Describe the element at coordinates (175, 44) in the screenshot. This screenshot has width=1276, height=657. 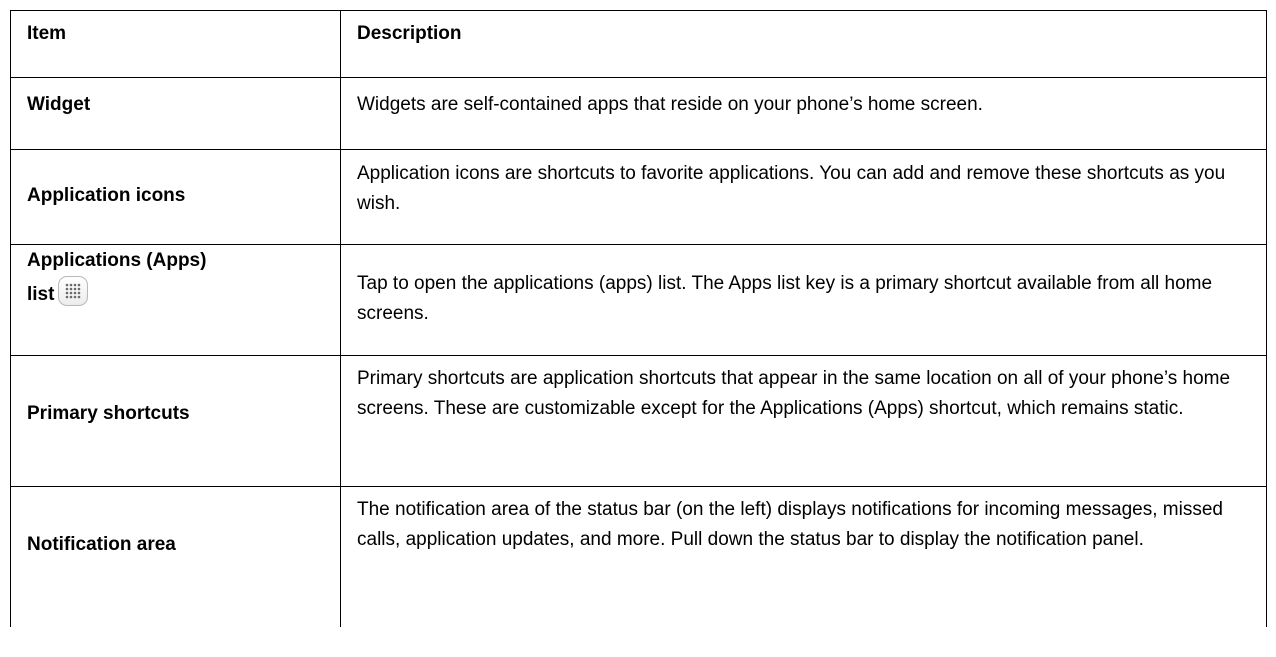
I see `column-header-item: Item` at that location.